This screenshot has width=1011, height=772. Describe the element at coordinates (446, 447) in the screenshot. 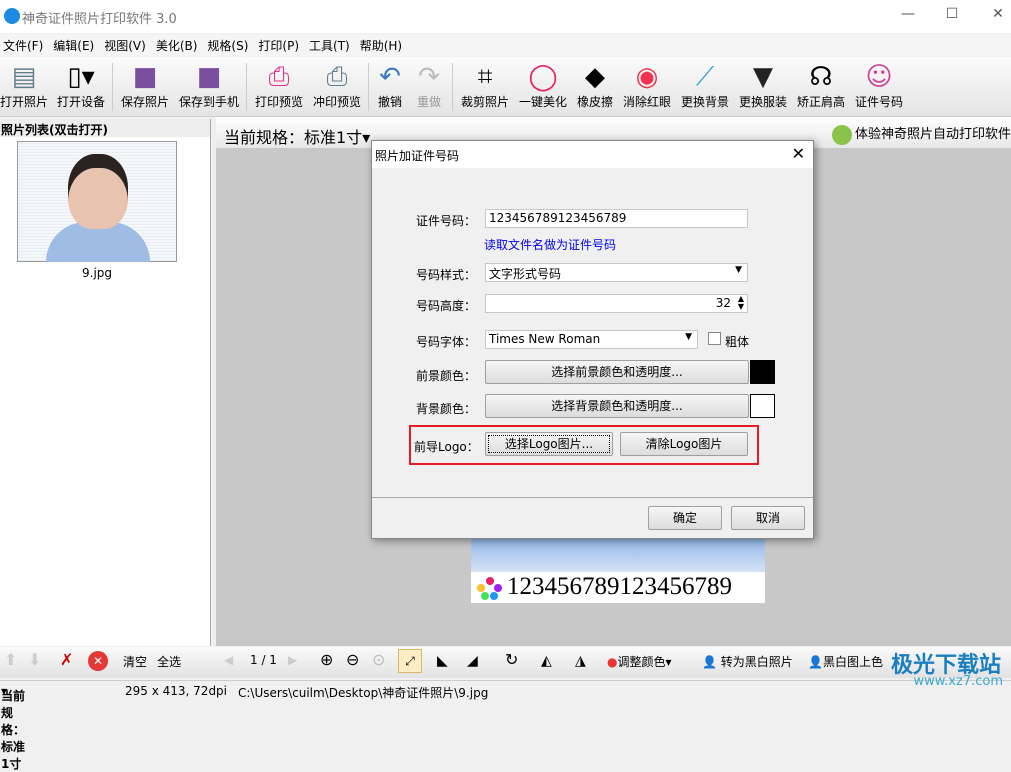

I see `logo-label: 前导Logo：` at that location.